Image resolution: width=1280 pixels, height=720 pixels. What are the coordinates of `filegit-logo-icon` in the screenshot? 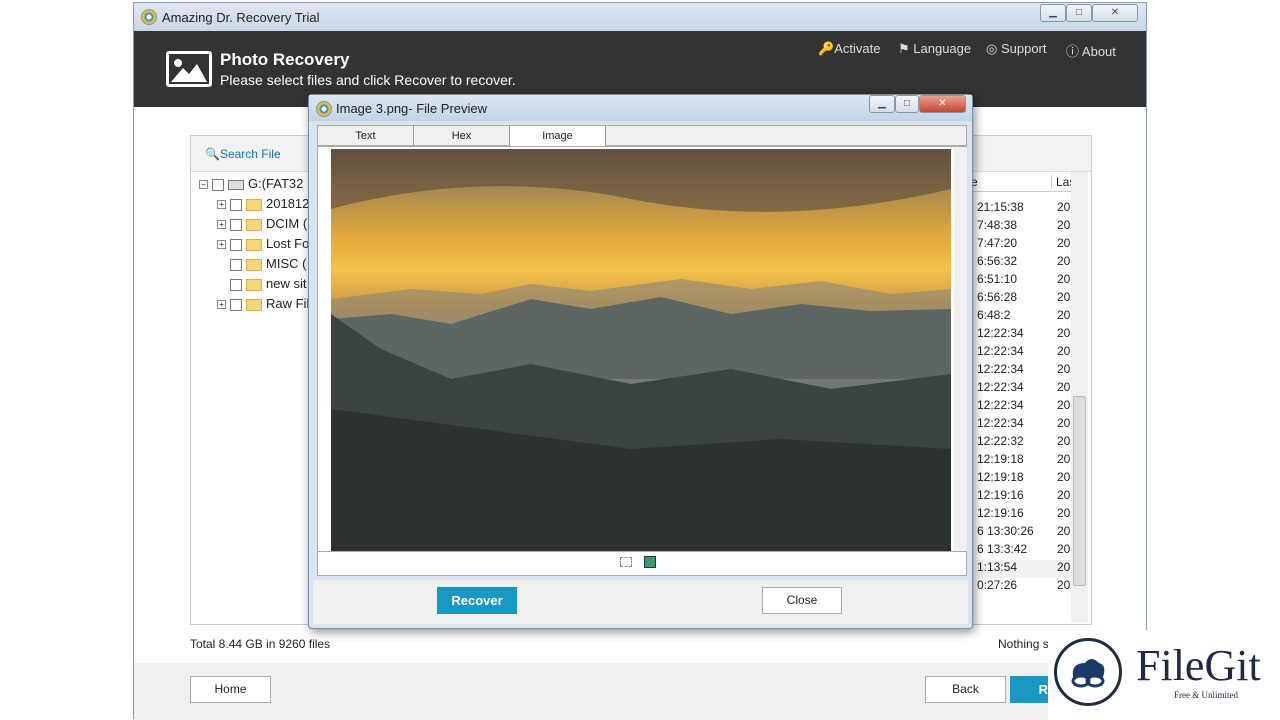 It's located at (1088, 672).